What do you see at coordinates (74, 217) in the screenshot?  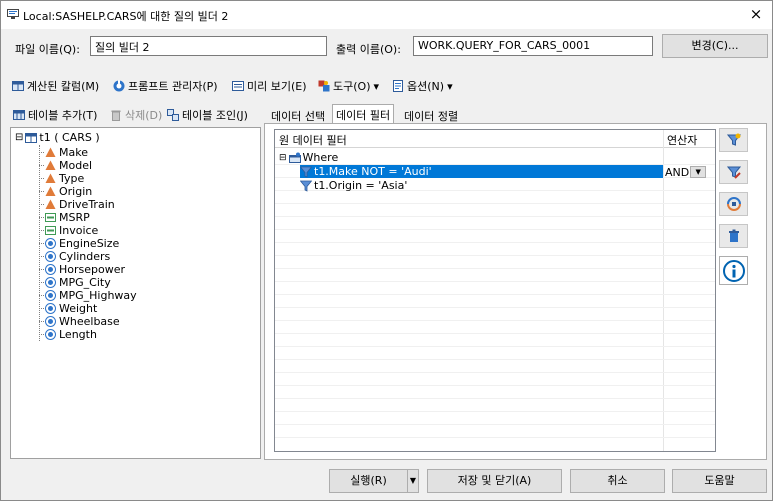 I see `tree-column-label: MSRP` at bounding box center [74, 217].